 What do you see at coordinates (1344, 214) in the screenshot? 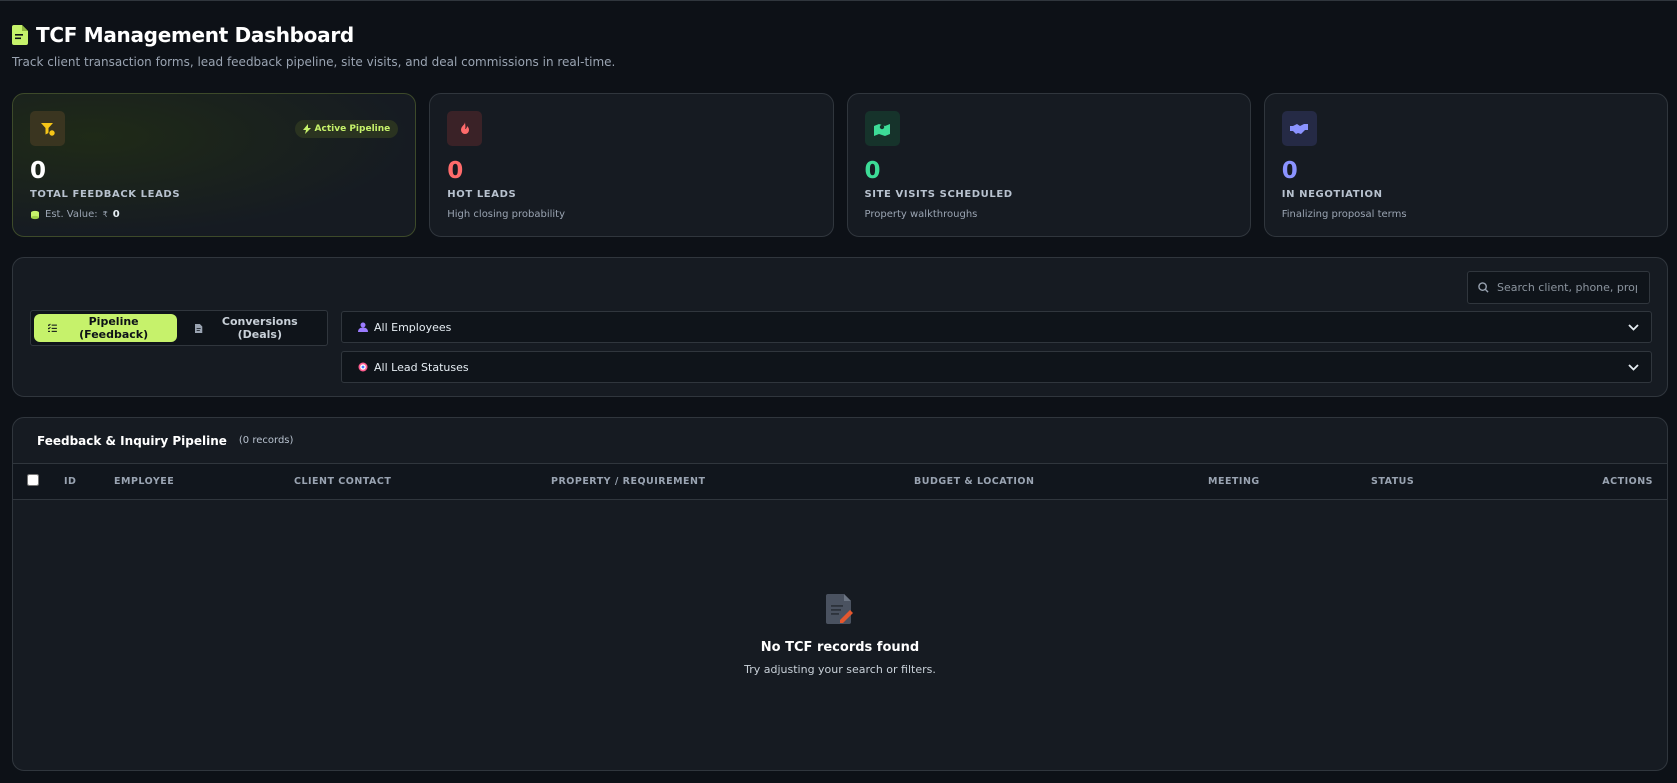
I see `stat-subtext: Finalizing proposal terms` at bounding box center [1344, 214].